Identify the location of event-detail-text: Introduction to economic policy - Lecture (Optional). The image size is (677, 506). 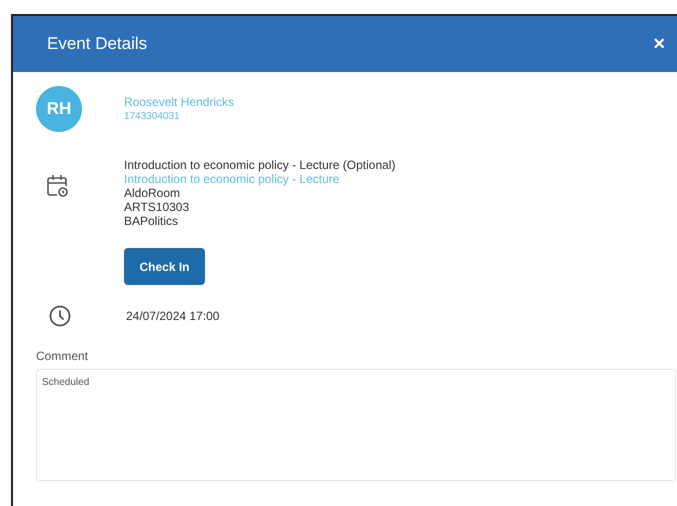
(260, 165).